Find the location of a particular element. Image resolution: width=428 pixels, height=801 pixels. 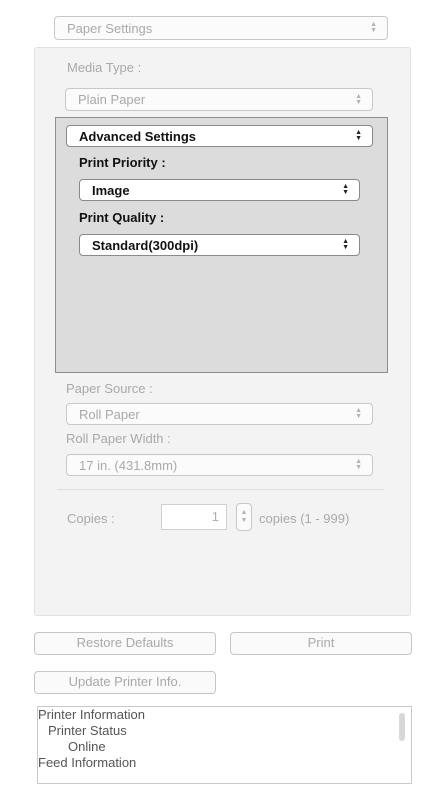

paper-settings-popup: Paper Settings ▲ ▼ is located at coordinates (221, 28).